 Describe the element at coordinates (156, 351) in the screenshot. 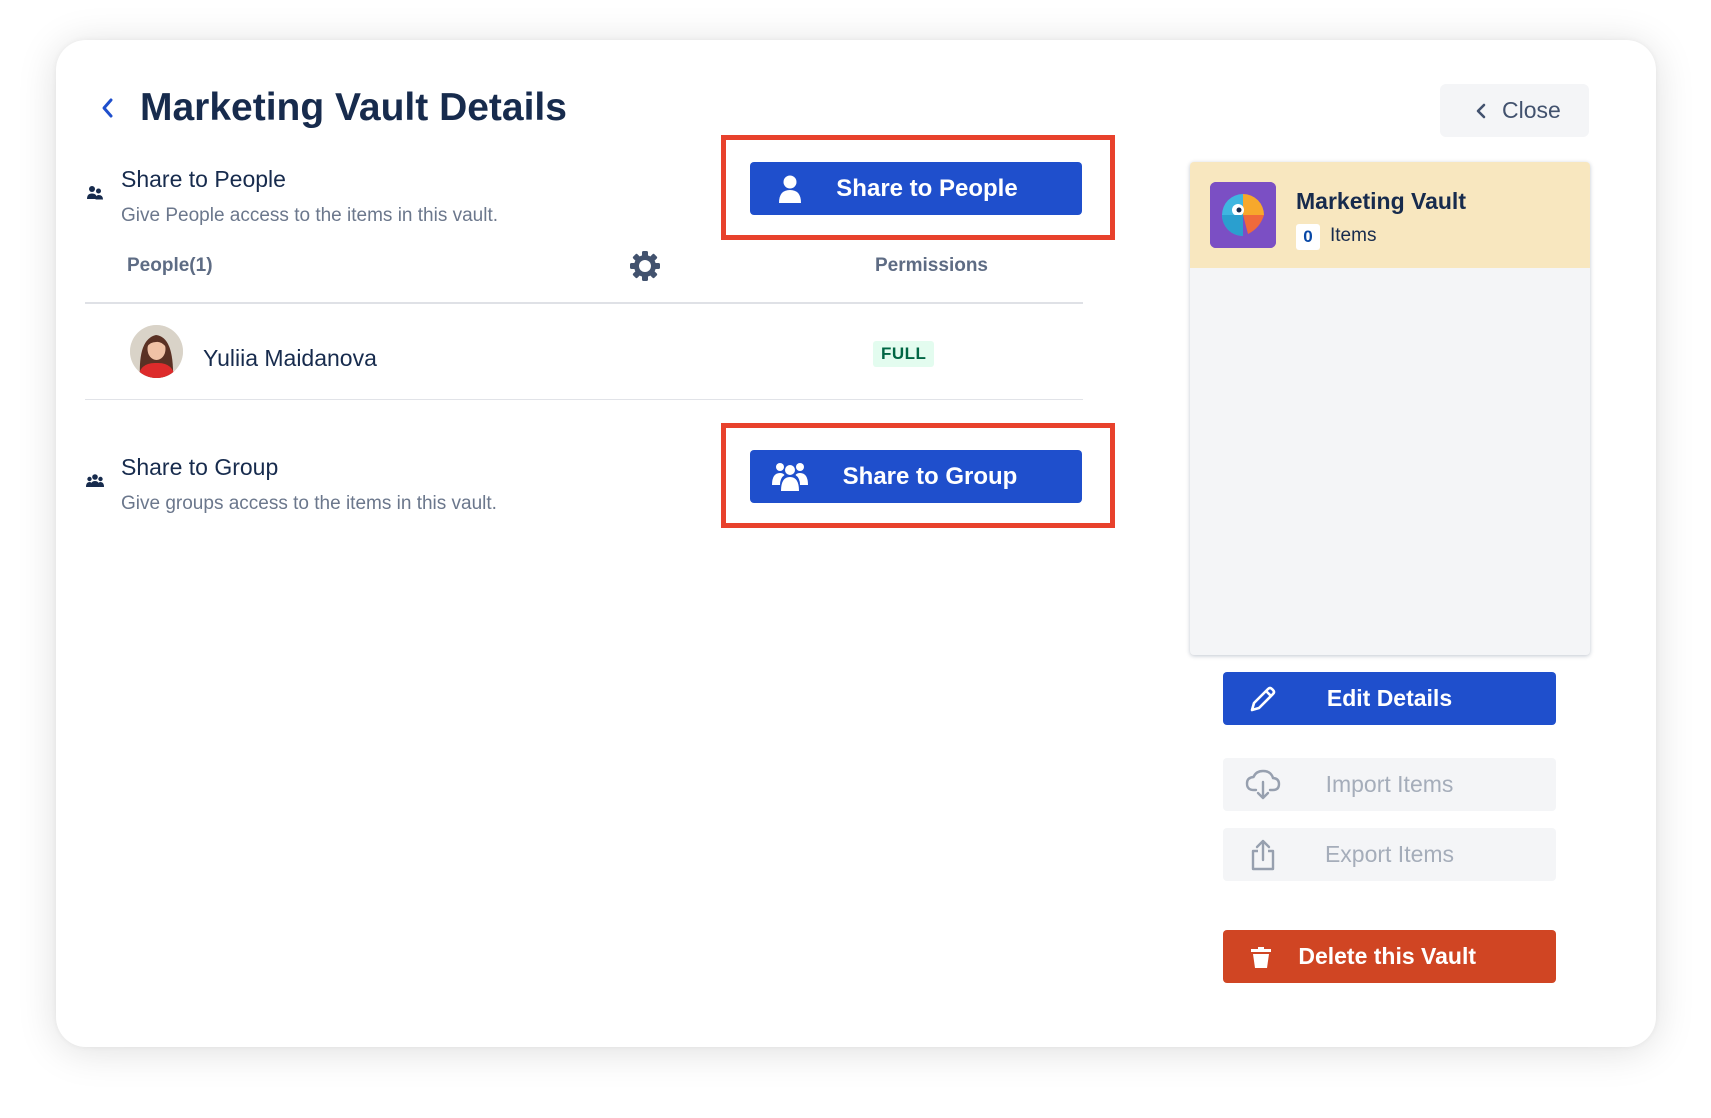

I see `avatar` at that location.